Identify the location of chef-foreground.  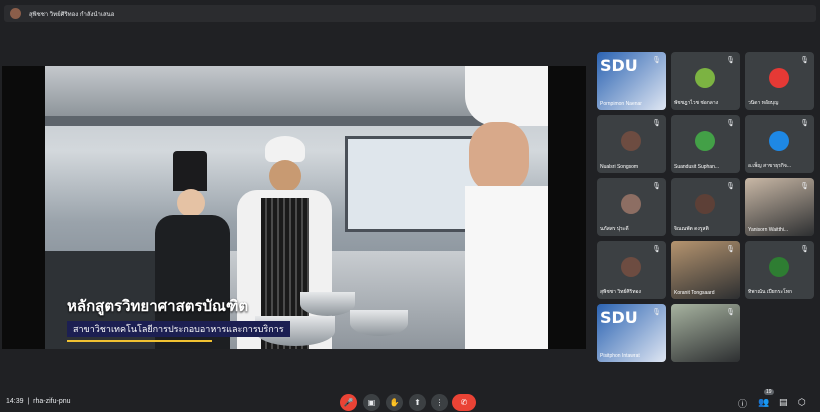
(506, 207).